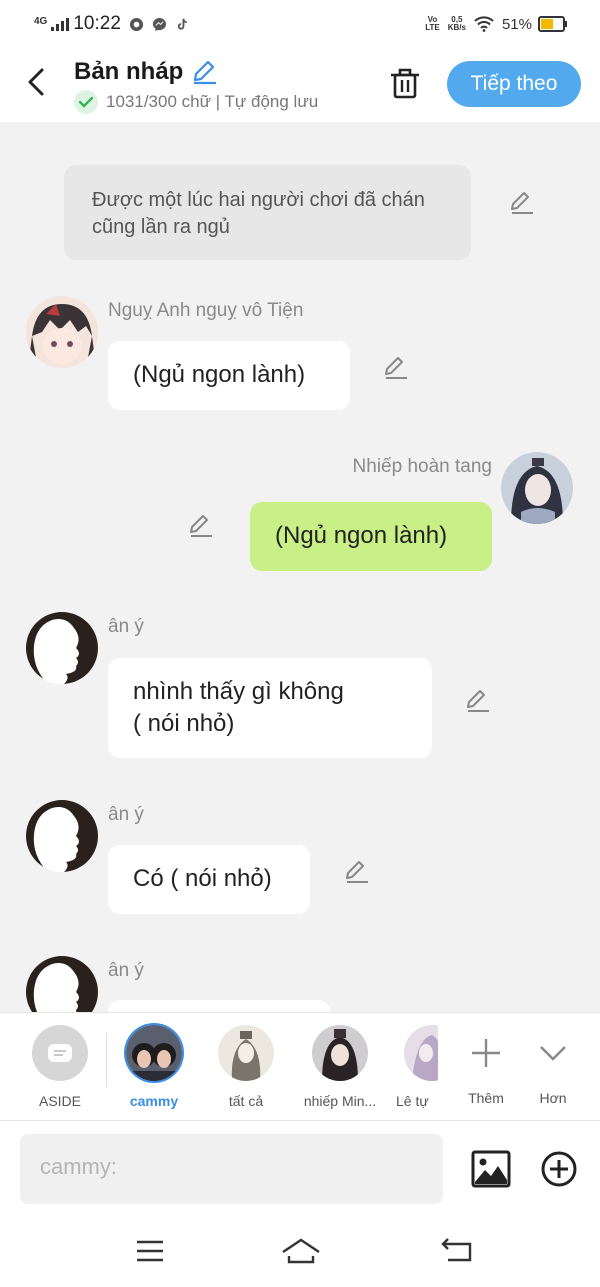 This screenshot has height=1287, width=600. I want to click on battery-icon, so click(552, 24).